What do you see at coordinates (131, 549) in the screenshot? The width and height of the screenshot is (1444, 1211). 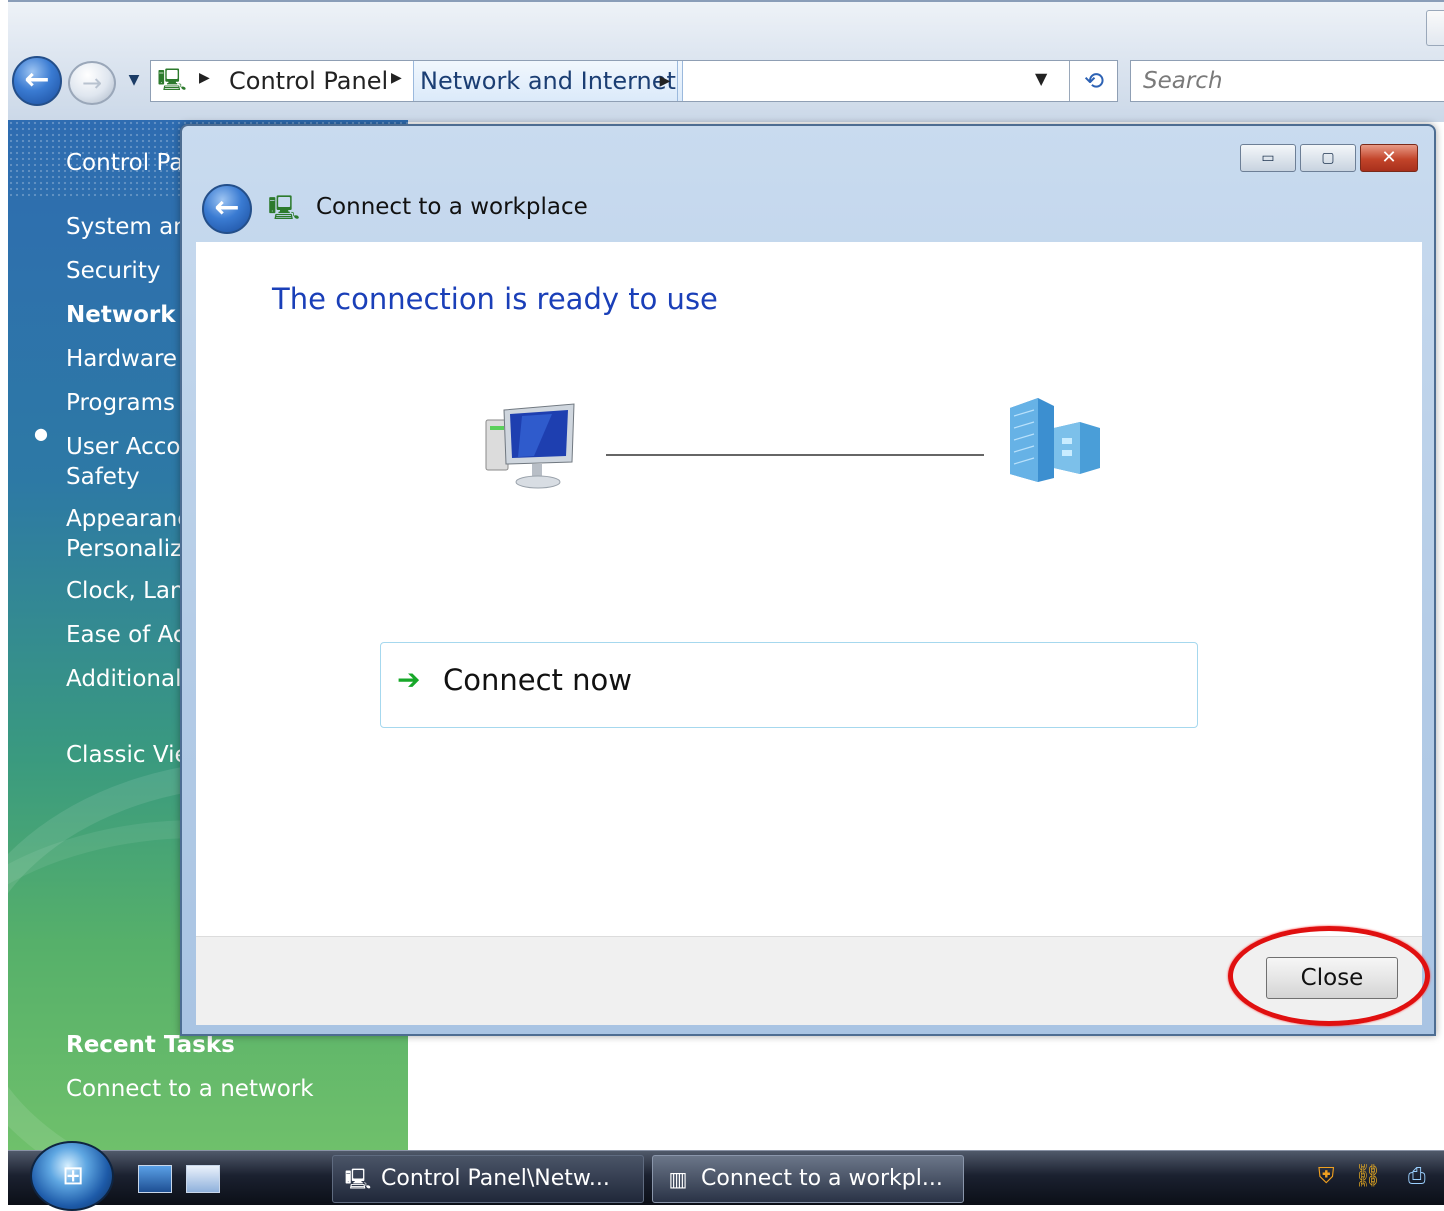 I see `task-pane-link-appearance-line2: Personaliza` at bounding box center [131, 549].